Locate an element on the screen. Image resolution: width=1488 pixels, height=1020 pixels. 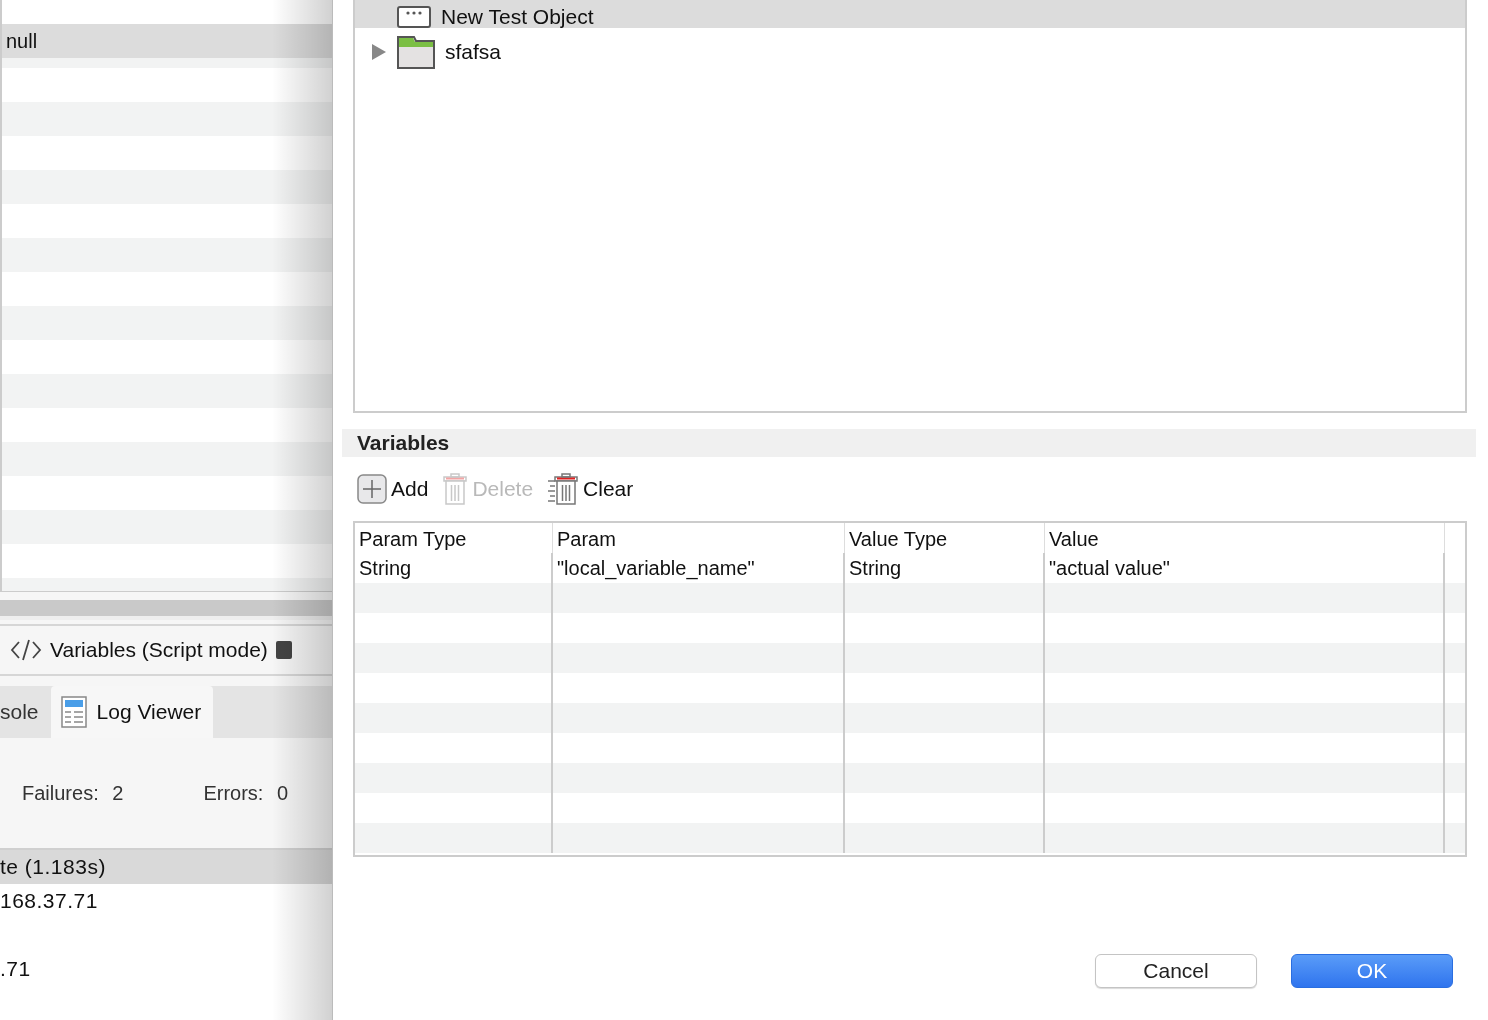
log-row: te (1.183s) is located at coordinates (166, 867).